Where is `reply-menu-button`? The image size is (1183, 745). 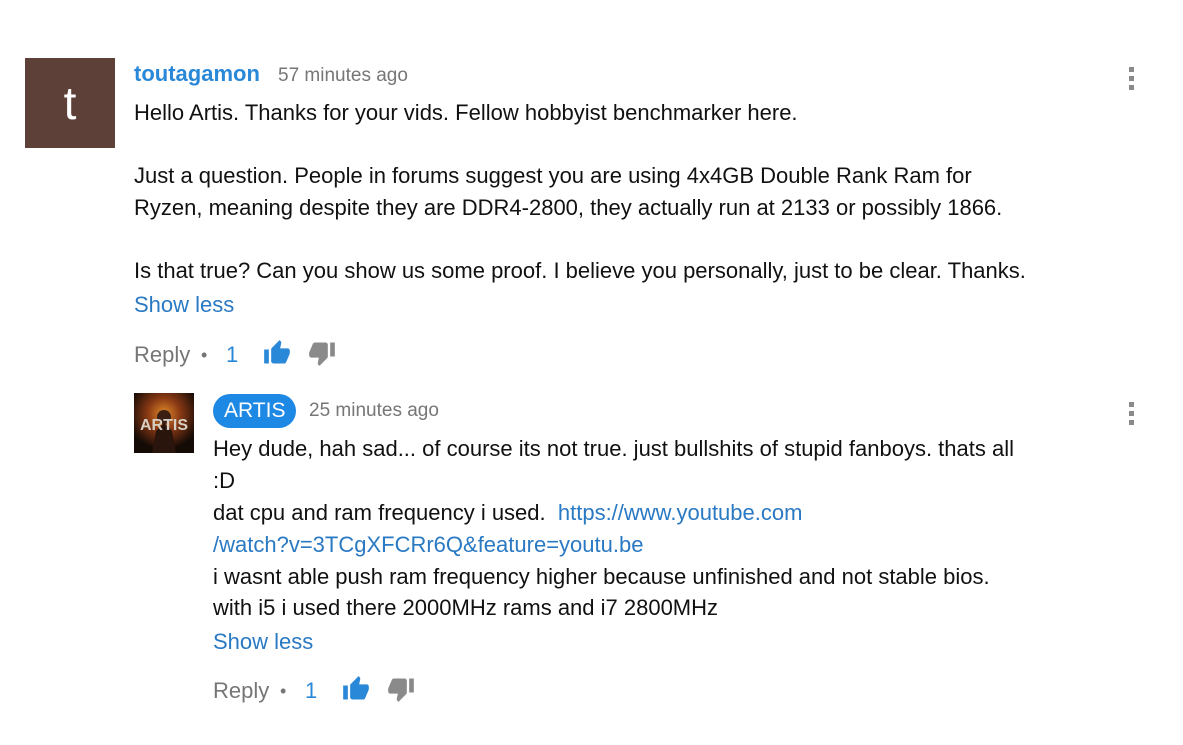
reply-menu-button is located at coordinates (1131, 415).